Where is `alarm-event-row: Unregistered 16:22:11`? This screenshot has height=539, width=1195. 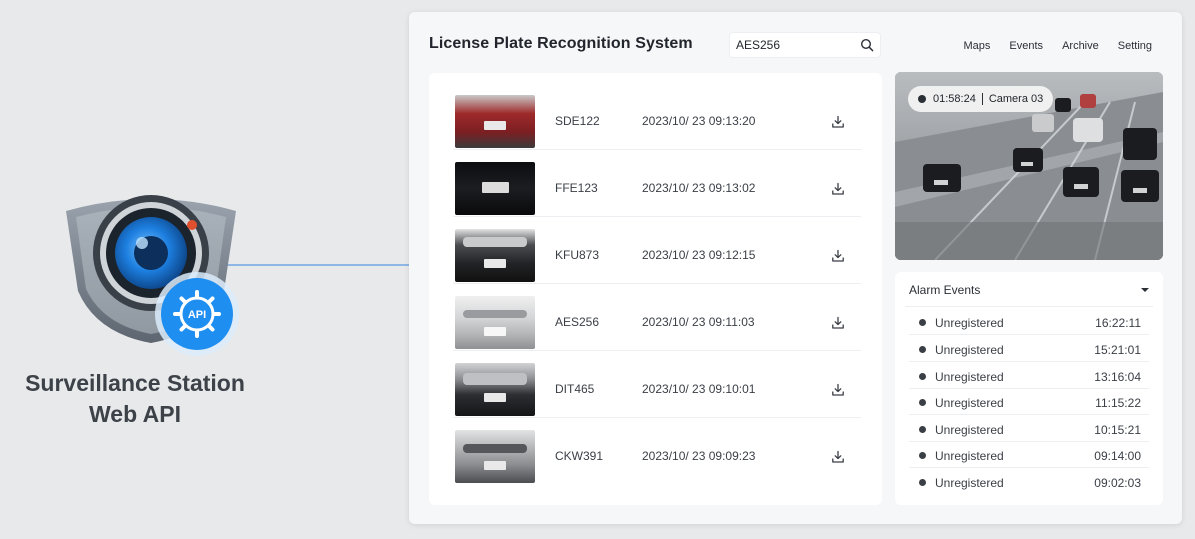
alarm-event-row: Unregistered 16:22:11 is located at coordinates (1029, 322).